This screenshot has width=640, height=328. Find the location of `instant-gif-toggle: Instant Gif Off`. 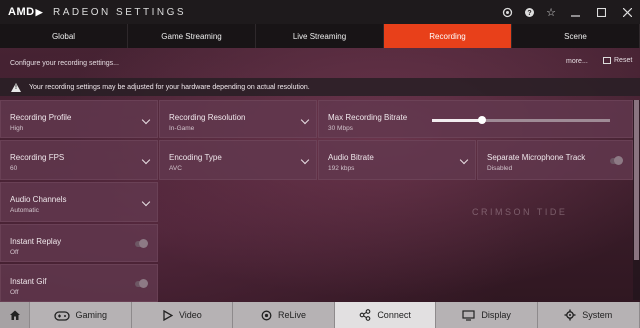

instant-gif-toggle: Instant Gif Off is located at coordinates (79, 283).